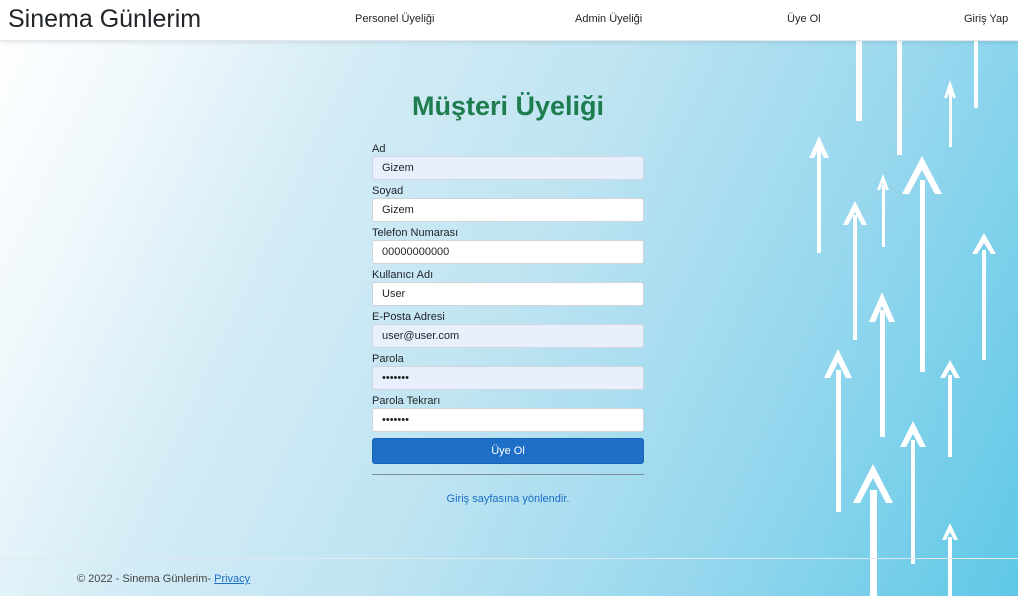 The image size is (1018, 596). I want to click on phone-number-label: Telefon Numarası, so click(415, 233).